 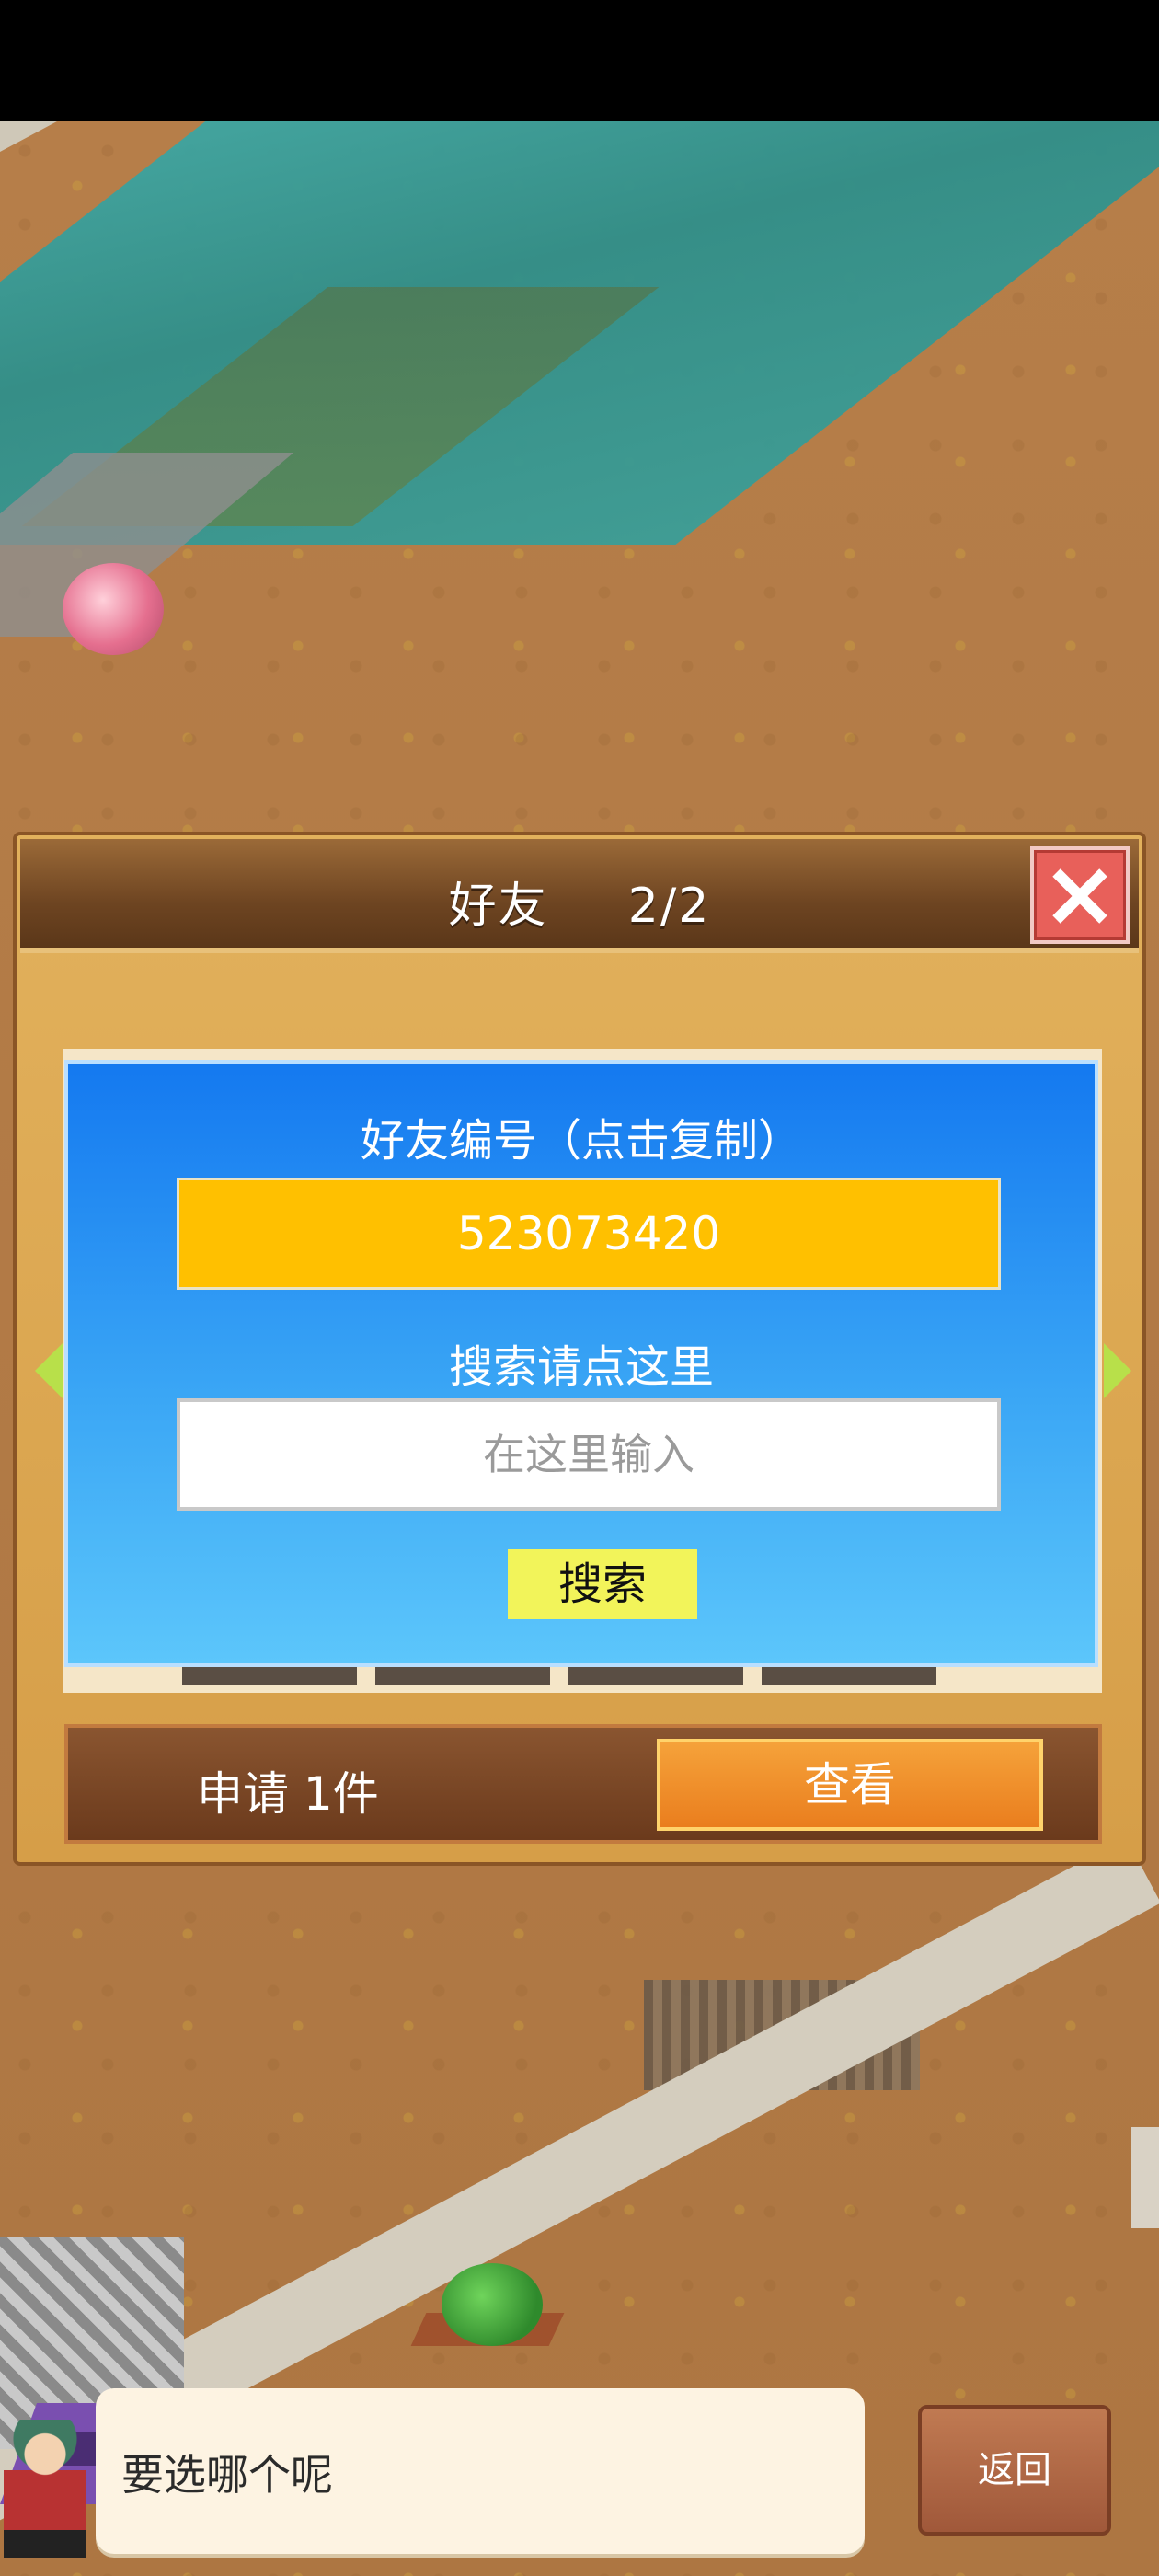 What do you see at coordinates (589, 1234) in the screenshot?
I see `friend-id-copy-button: 523073420` at bounding box center [589, 1234].